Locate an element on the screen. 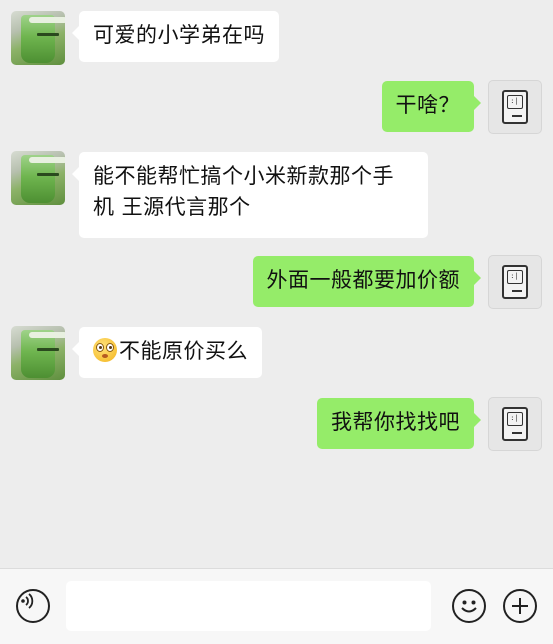 This screenshot has height=644, width=553. message-text: 可爱的小学弟在吗 is located at coordinates (179, 35).